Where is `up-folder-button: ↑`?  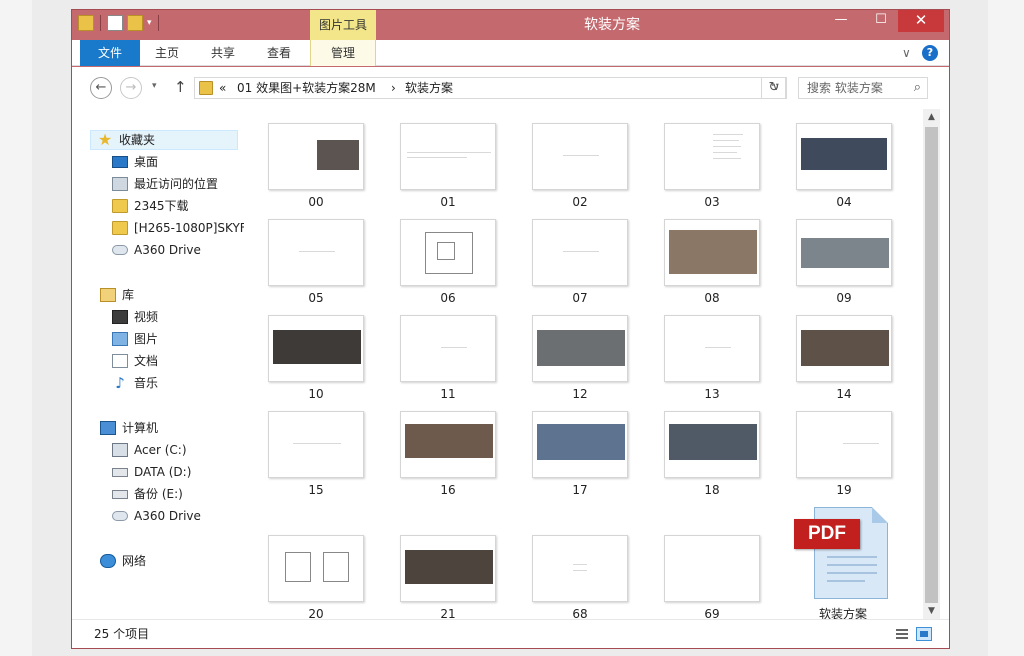 up-folder-button: ↑ is located at coordinates (180, 87).